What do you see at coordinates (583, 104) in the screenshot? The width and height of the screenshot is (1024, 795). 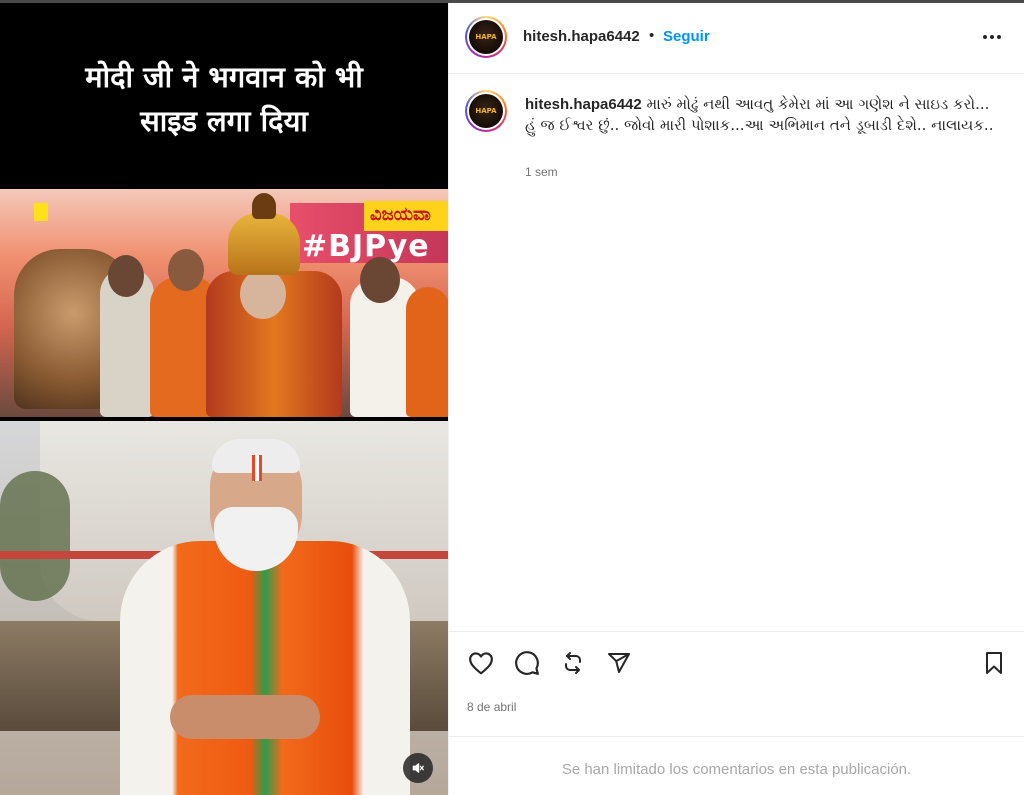 I see `caption-username: hitesh.hapa6442` at bounding box center [583, 104].